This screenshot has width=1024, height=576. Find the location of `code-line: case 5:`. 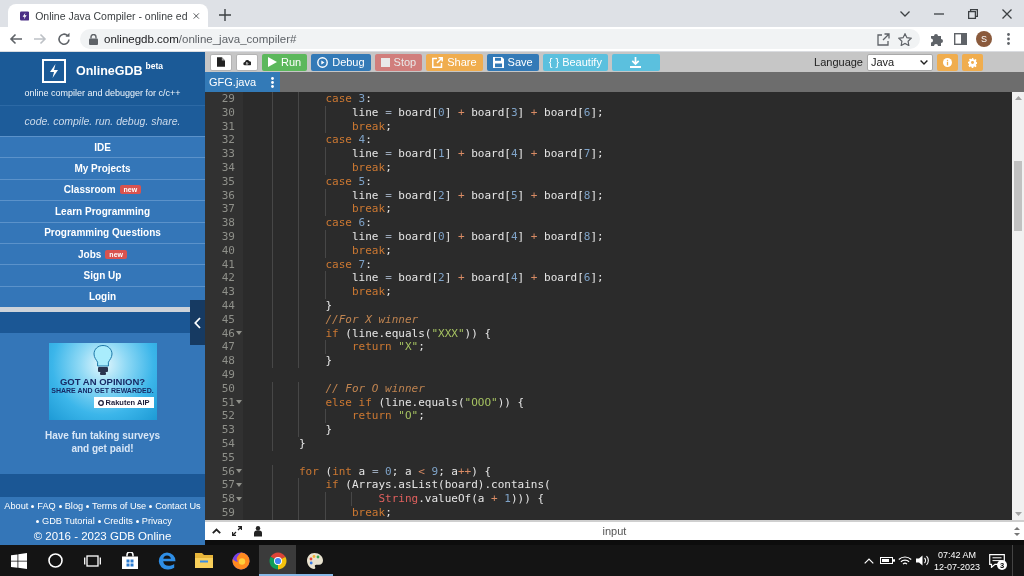

code-line: case 5: is located at coordinates (348, 181).